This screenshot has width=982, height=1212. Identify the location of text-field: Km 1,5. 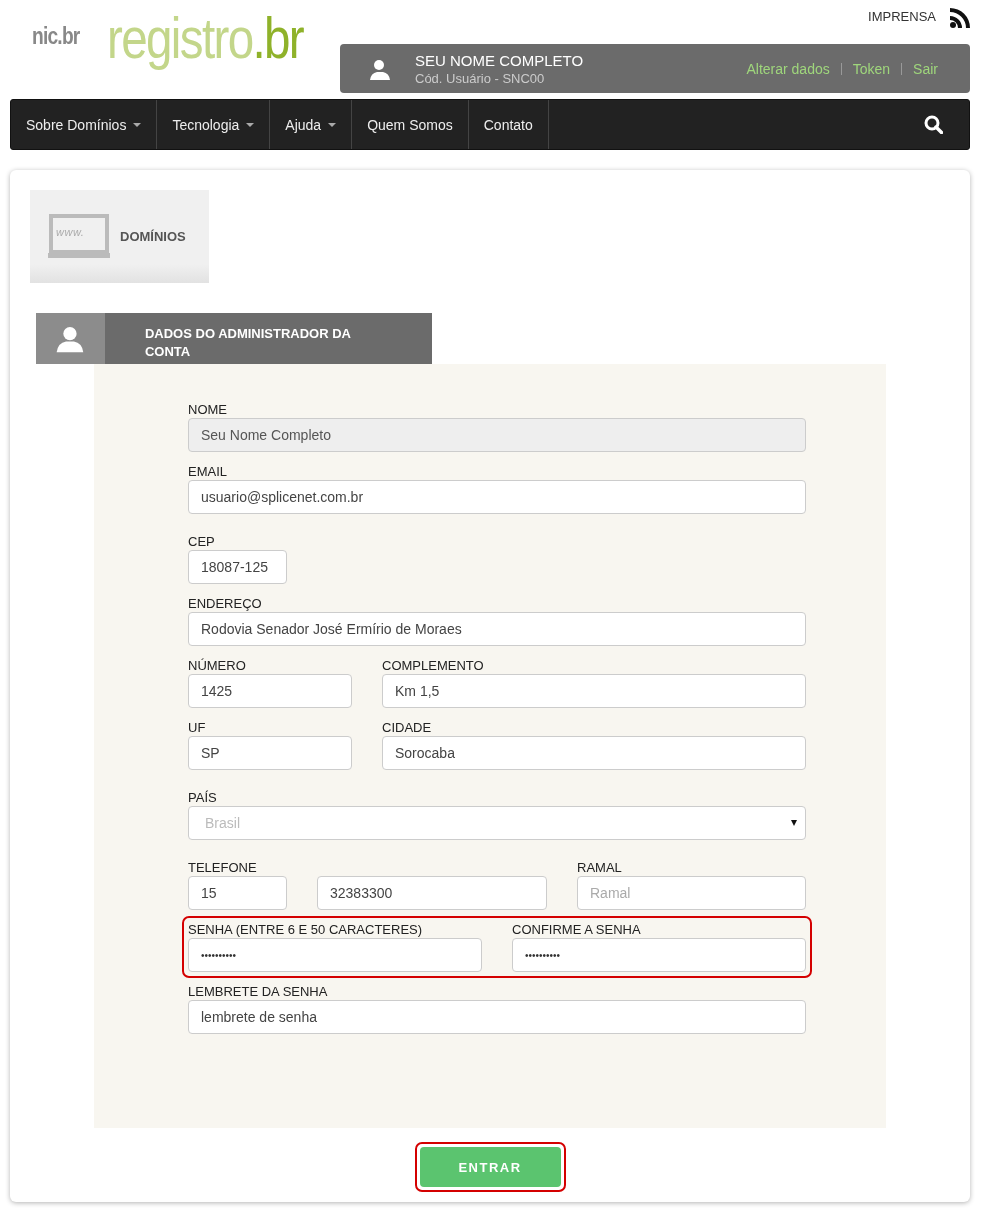
(594, 691).